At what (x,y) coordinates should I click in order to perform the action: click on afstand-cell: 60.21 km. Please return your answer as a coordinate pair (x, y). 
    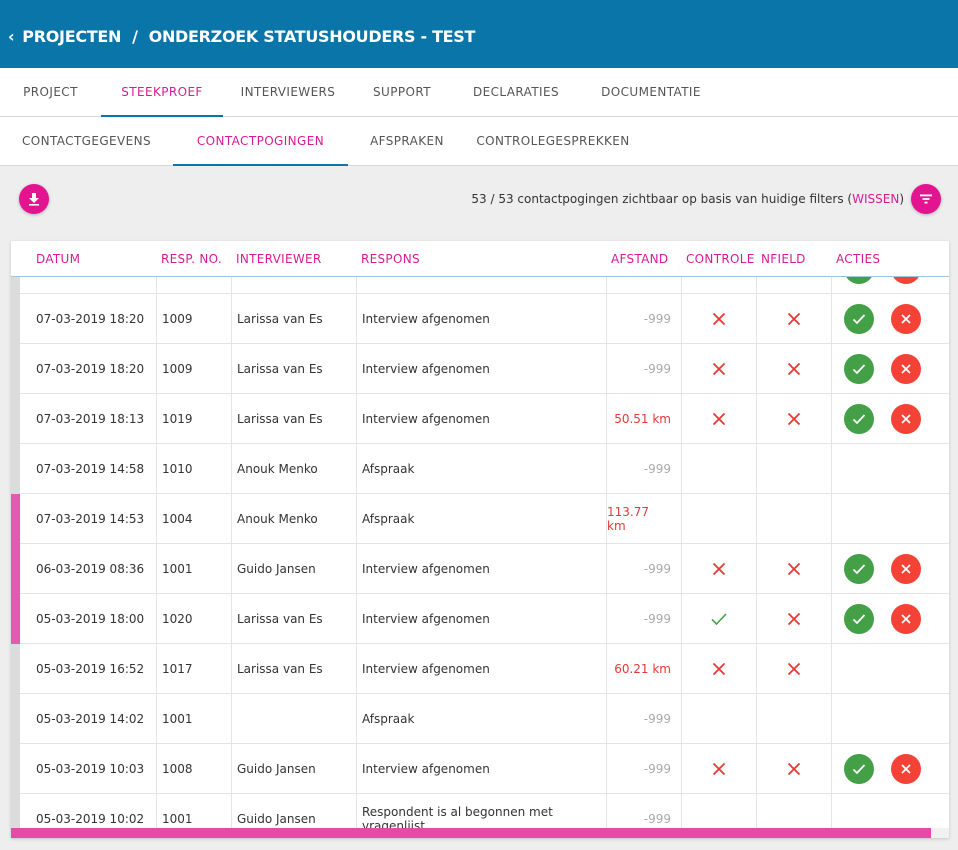
    Looking at the image, I should click on (643, 668).